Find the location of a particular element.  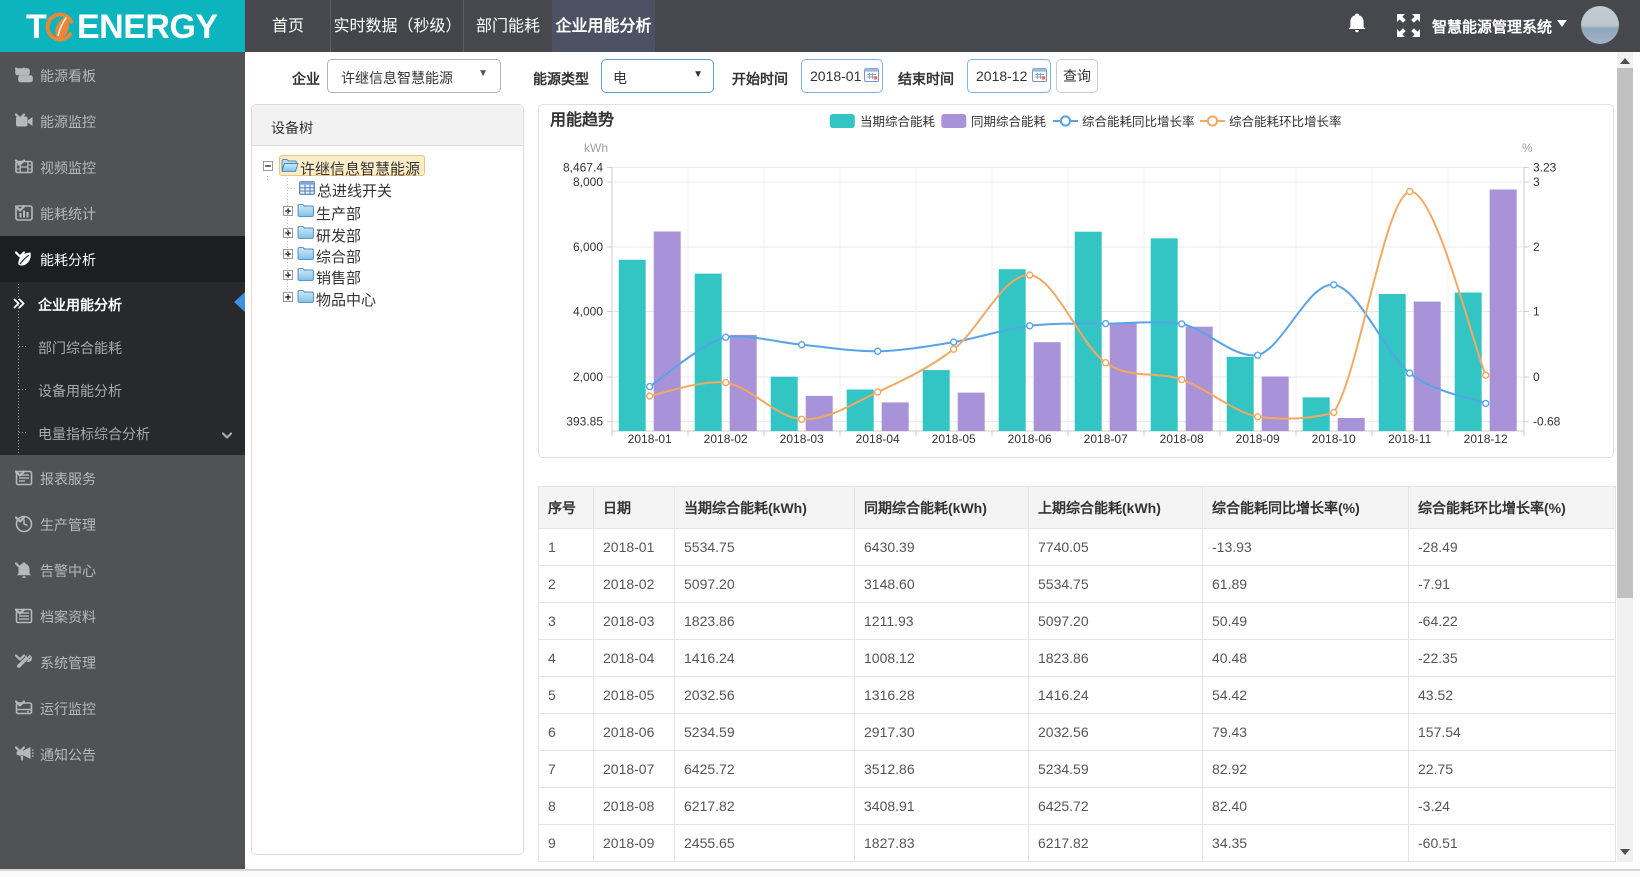

svg-text: 2018-06 is located at coordinates (1030, 439).